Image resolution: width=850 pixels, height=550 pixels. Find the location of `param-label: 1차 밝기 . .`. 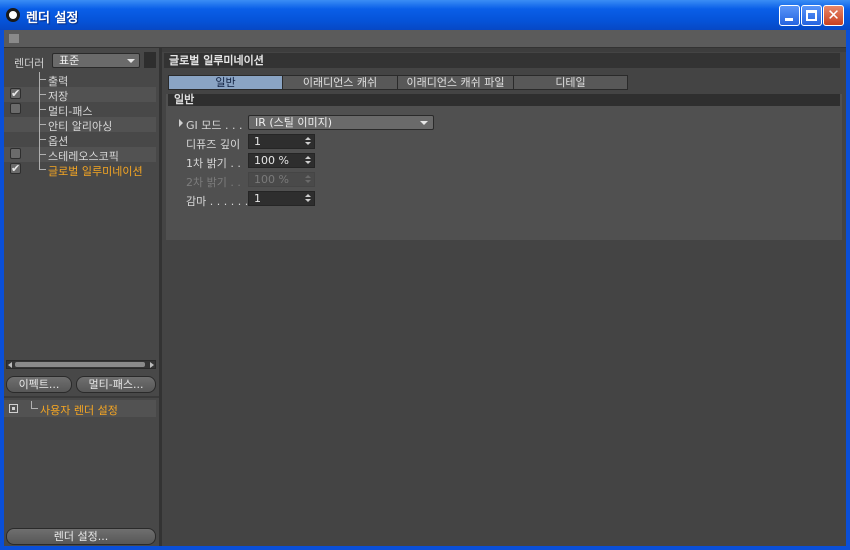

param-label: 1차 밝기 . . is located at coordinates (213, 163).